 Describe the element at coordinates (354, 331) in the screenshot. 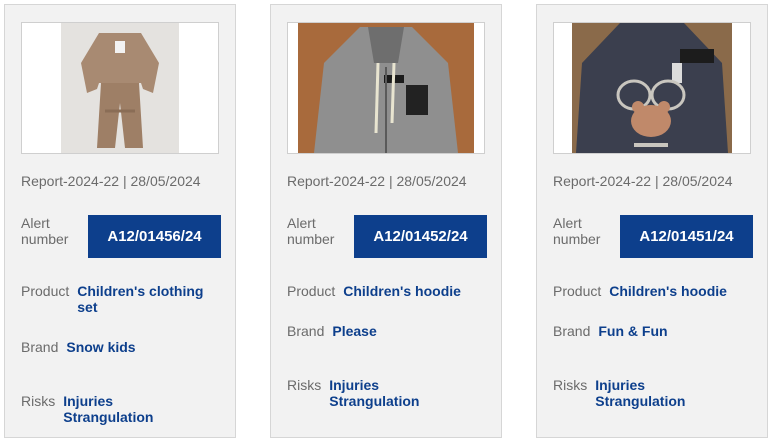

I see `brand-value: Please` at that location.